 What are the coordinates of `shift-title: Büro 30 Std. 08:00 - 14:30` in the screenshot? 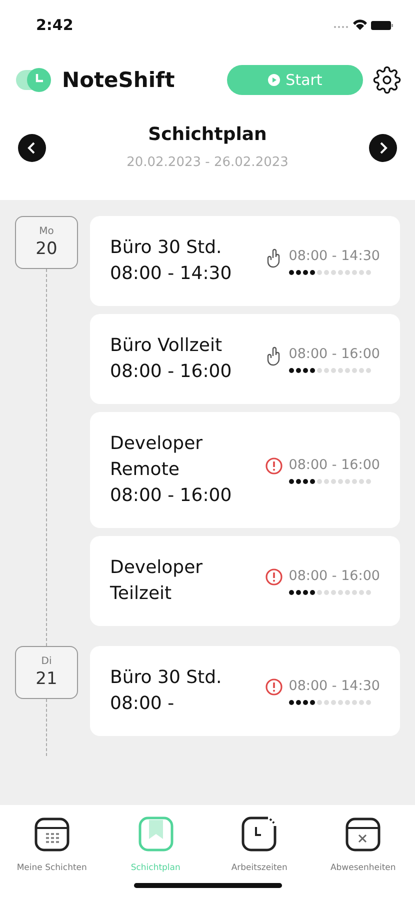 It's located at (171, 261).